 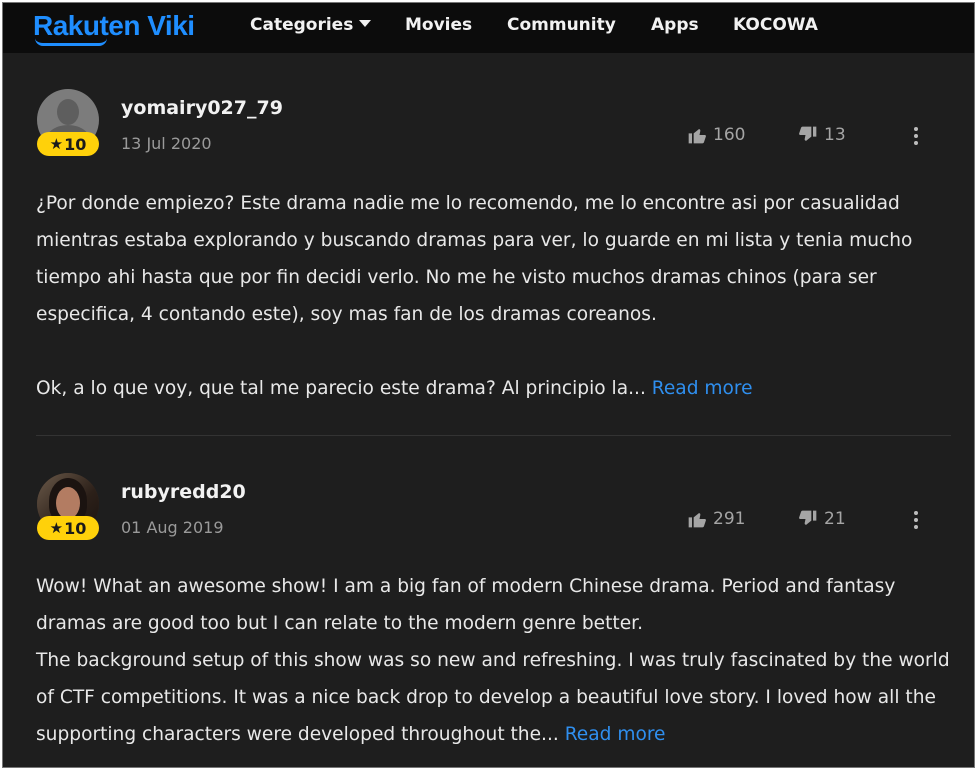 What do you see at coordinates (302, 25) in the screenshot?
I see `nav-categories-label: Categories` at bounding box center [302, 25].